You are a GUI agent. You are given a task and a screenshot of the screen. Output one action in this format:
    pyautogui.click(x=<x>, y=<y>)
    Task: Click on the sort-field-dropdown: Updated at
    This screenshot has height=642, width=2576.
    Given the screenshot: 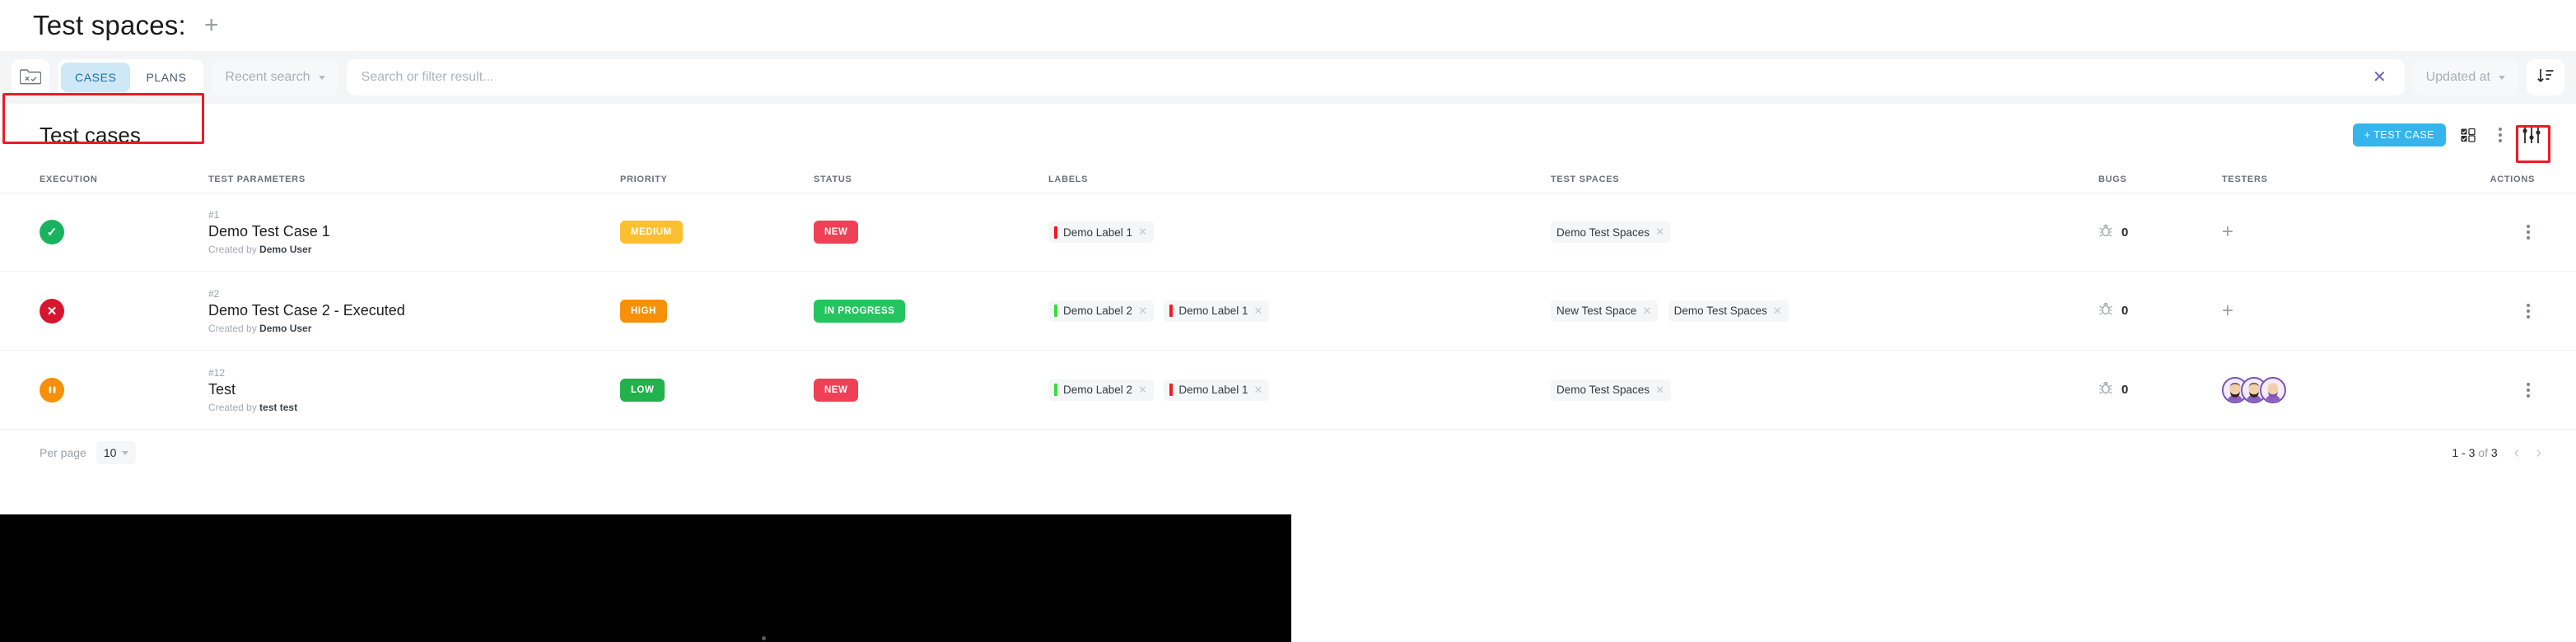 What is the action you would take?
    pyautogui.click(x=2465, y=77)
    